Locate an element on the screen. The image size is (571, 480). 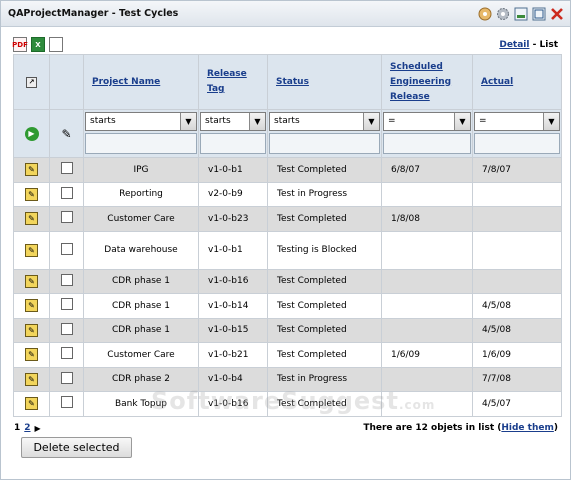
actual-cell is located at coordinates (517, 281).